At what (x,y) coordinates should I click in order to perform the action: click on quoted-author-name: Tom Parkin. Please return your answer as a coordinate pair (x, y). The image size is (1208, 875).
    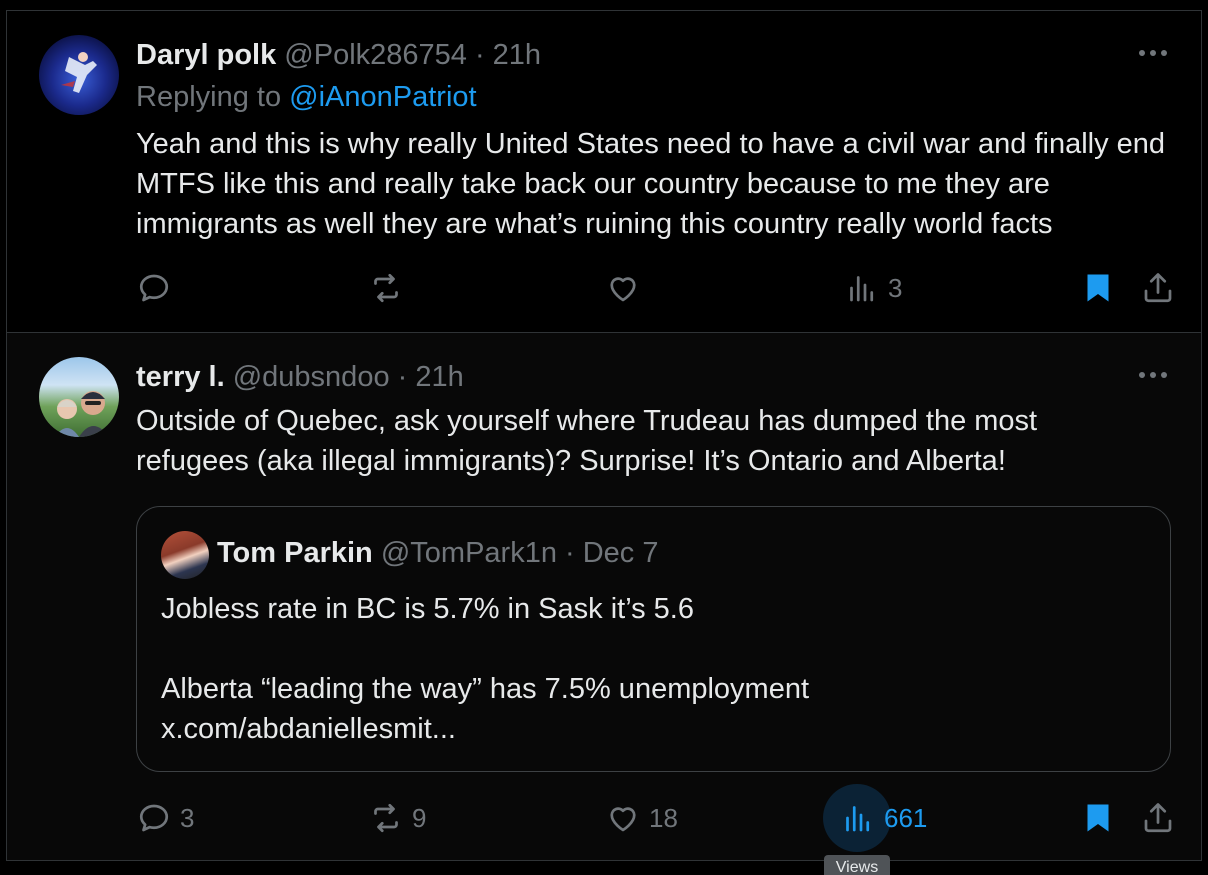
    Looking at the image, I should click on (295, 553).